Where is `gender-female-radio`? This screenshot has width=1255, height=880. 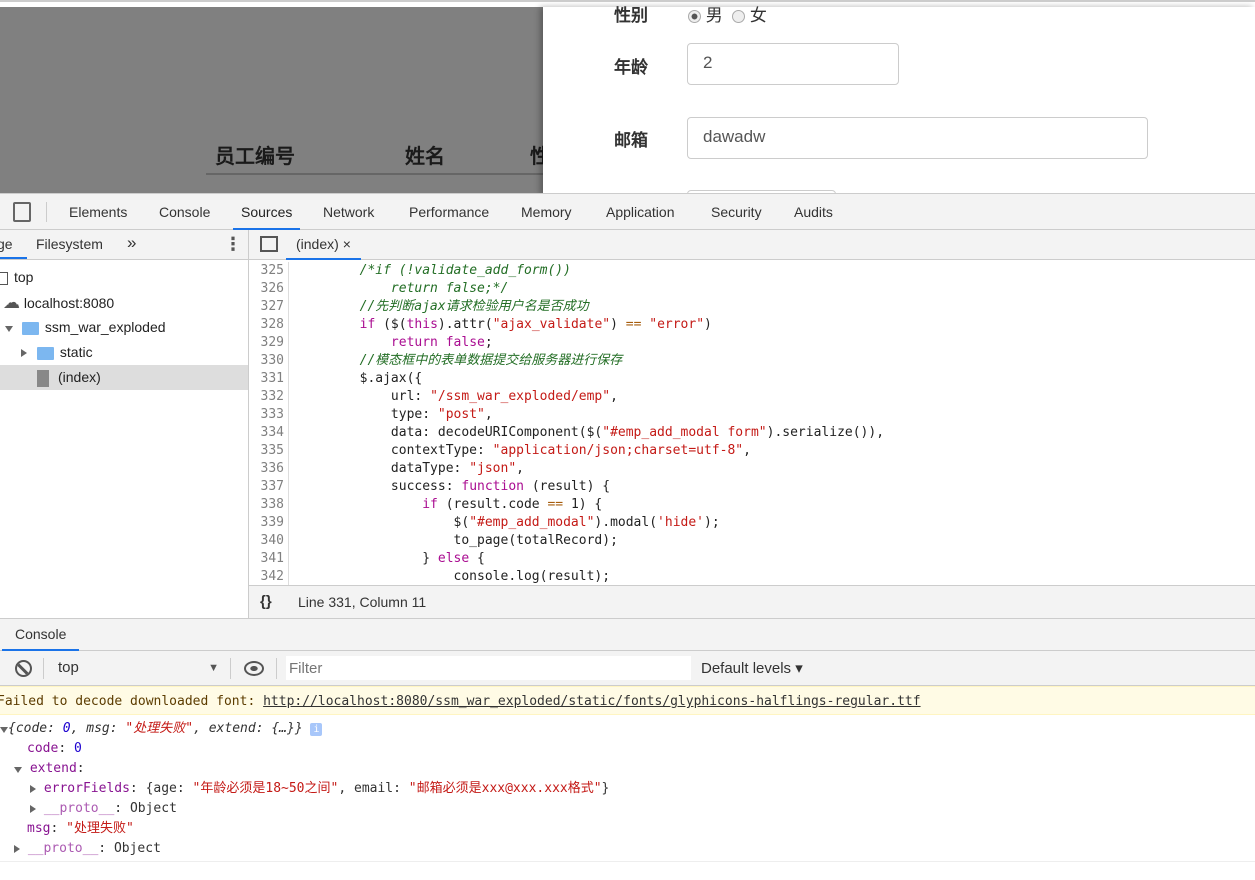
gender-female-radio is located at coordinates (739, 17).